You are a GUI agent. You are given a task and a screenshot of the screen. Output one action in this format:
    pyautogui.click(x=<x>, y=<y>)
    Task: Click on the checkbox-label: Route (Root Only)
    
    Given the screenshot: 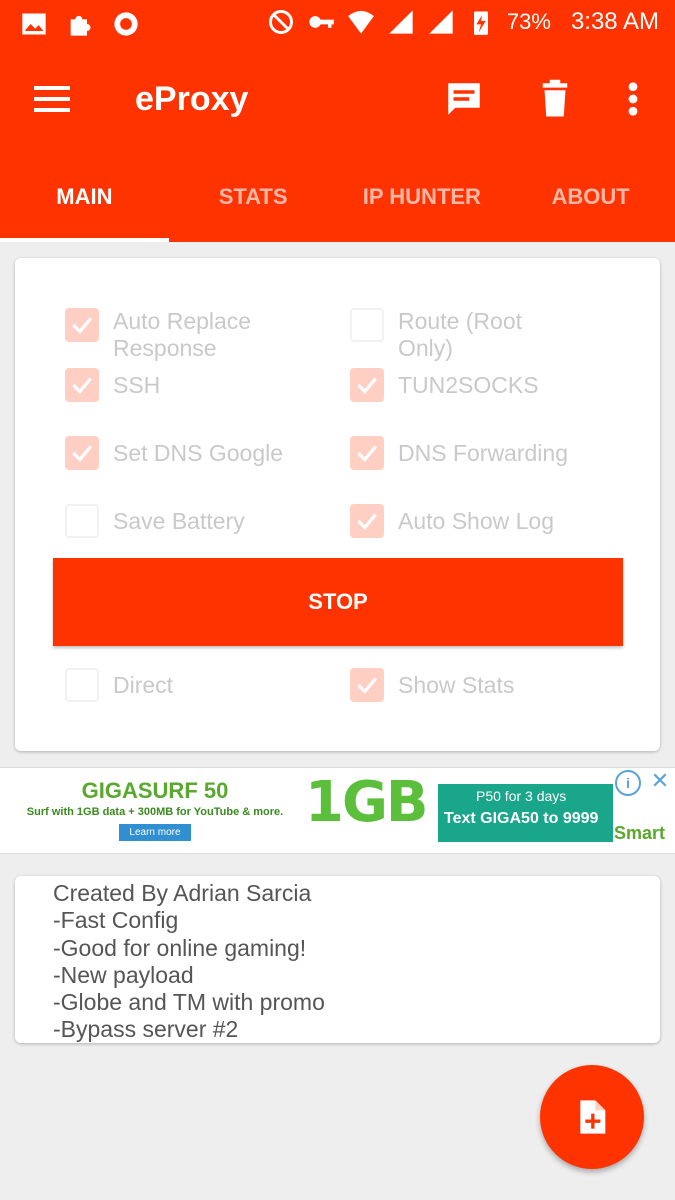 What is the action you would take?
    pyautogui.click(x=460, y=334)
    